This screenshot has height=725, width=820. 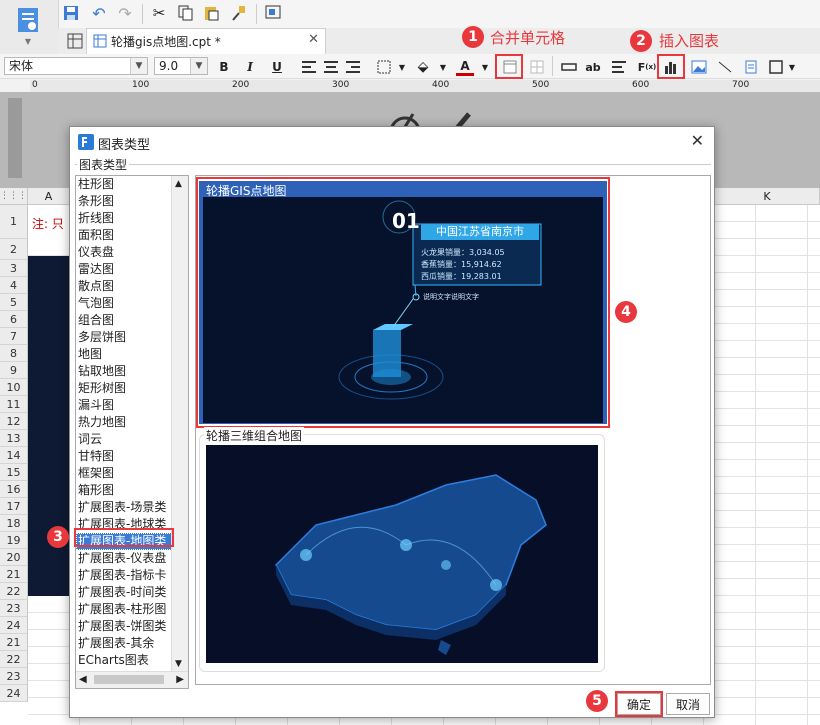 What do you see at coordinates (699, 67) in the screenshot?
I see `image-icon` at bounding box center [699, 67].